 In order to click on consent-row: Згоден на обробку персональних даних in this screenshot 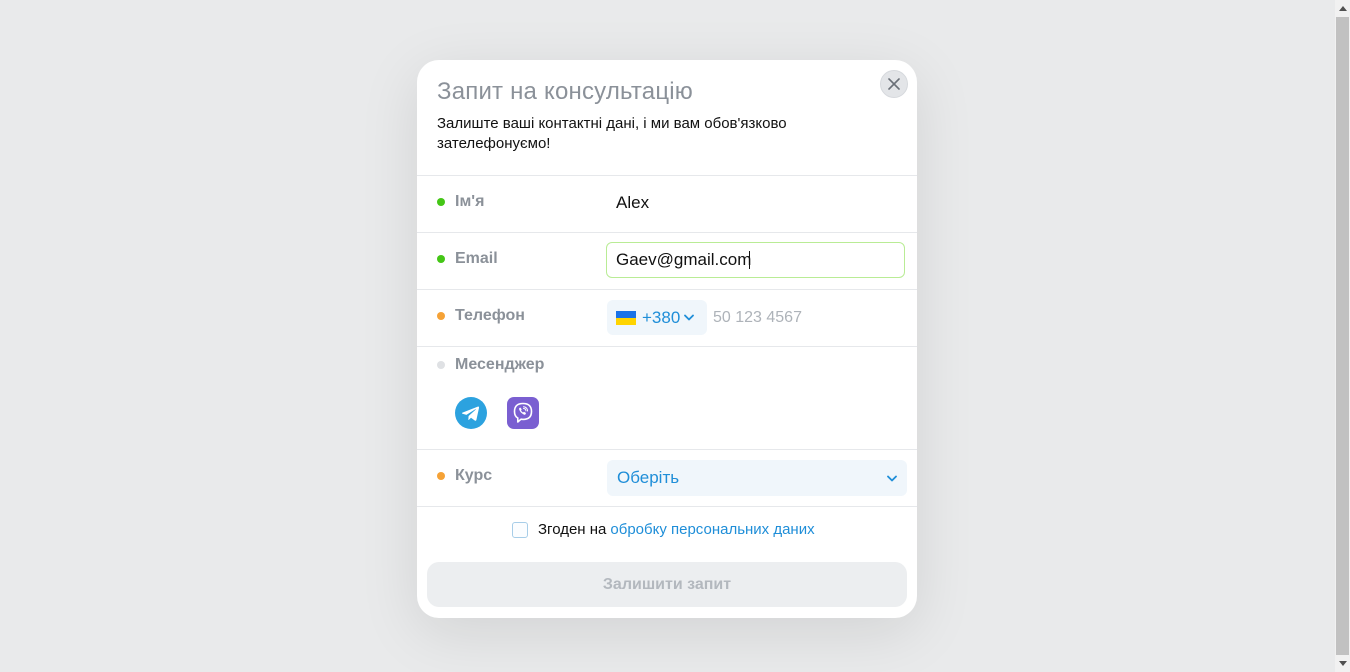, I will do `click(663, 529)`.